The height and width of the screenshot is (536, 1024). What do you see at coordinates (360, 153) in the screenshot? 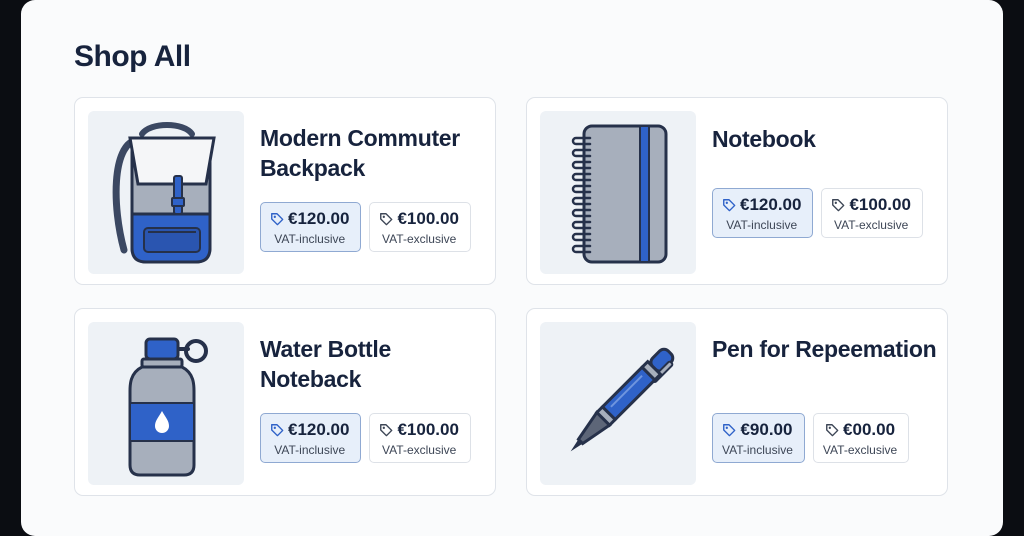
I see `product-name: Modern Commuter Backpack` at bounding box center [360, 153].